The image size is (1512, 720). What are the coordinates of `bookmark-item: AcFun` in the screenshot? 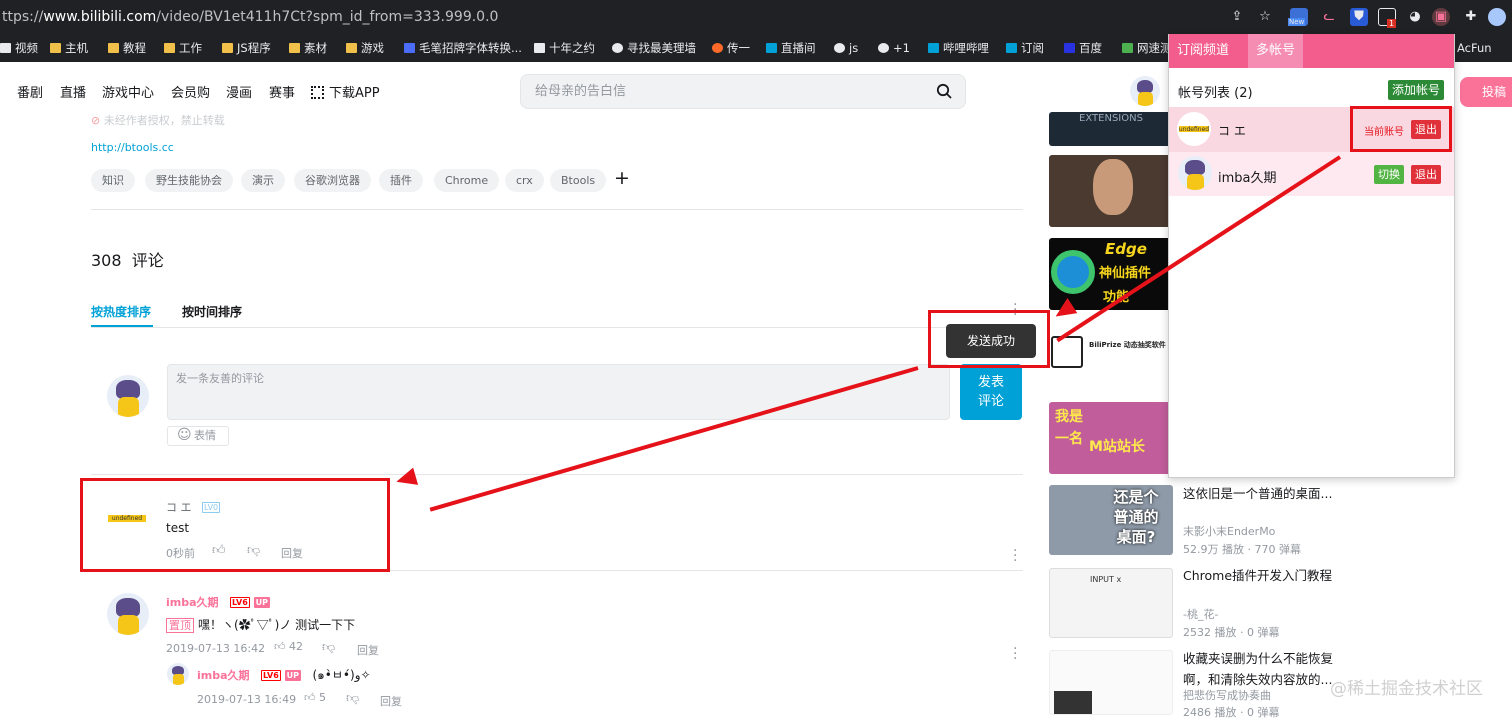 It's located at (1474, 48).